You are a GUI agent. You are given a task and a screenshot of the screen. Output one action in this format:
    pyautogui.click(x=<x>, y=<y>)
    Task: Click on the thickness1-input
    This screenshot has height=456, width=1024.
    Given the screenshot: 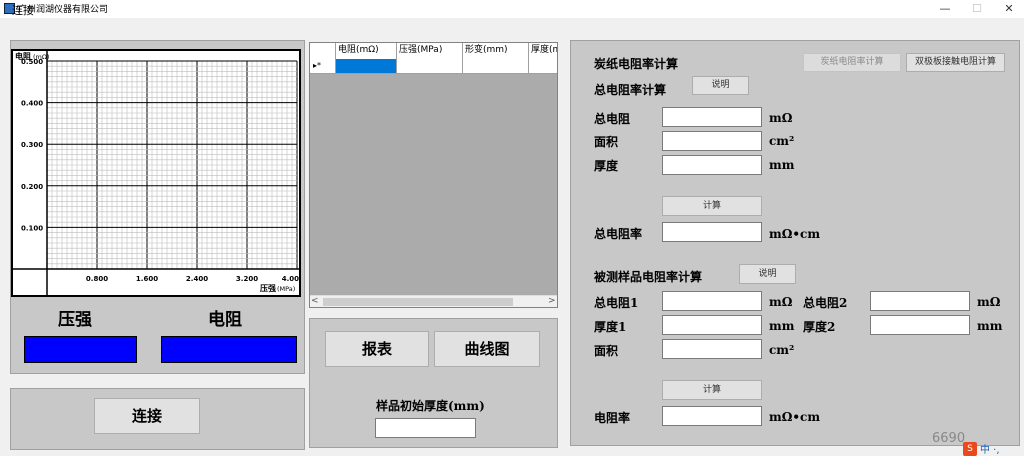 What is the action you would take?
    pyautogui.click(x=712, y=325)
    